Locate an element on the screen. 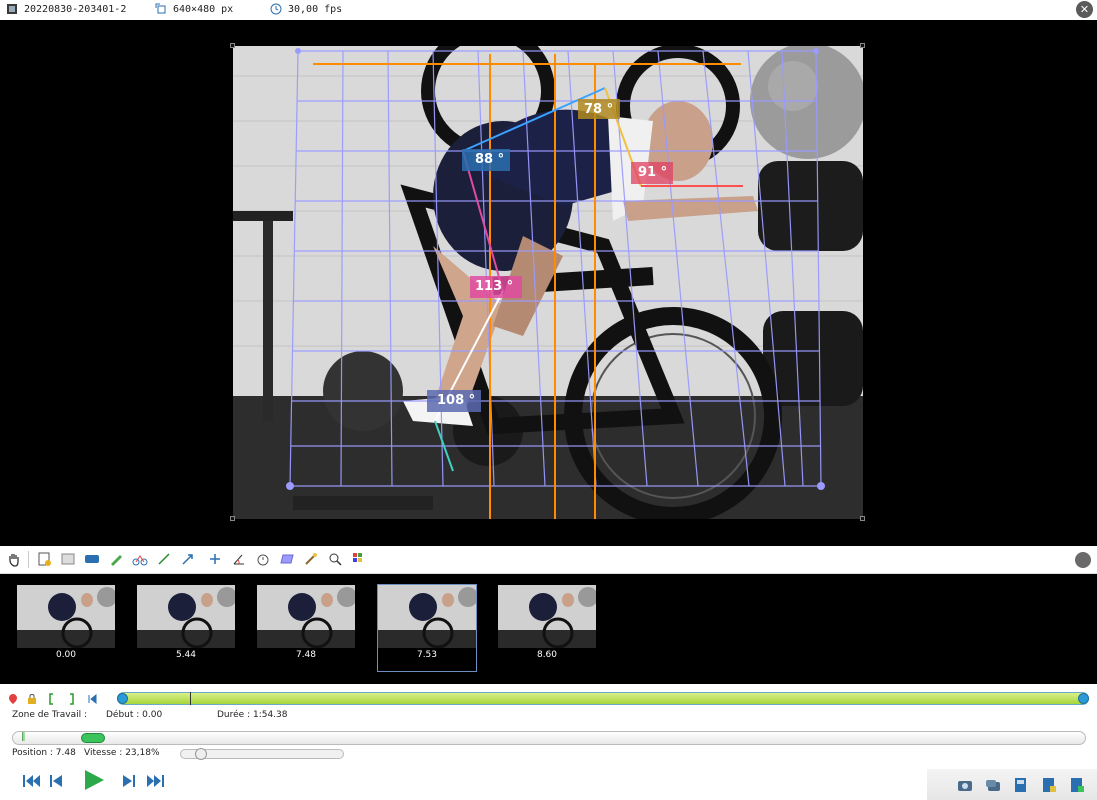 The width and height of the screenshot is (1097, 800). position-slider-thumb is located at coordinates (93, 738).